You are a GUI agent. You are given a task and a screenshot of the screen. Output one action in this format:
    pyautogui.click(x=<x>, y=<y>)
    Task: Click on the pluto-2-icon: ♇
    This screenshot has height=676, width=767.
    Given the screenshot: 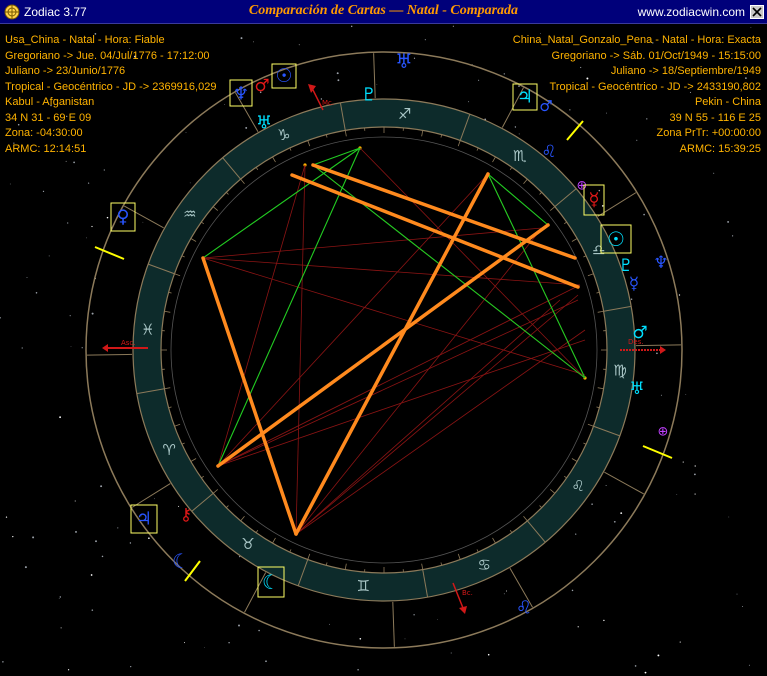 What is the action you would take?
    pyautogui.click(x=625, y=266)
    